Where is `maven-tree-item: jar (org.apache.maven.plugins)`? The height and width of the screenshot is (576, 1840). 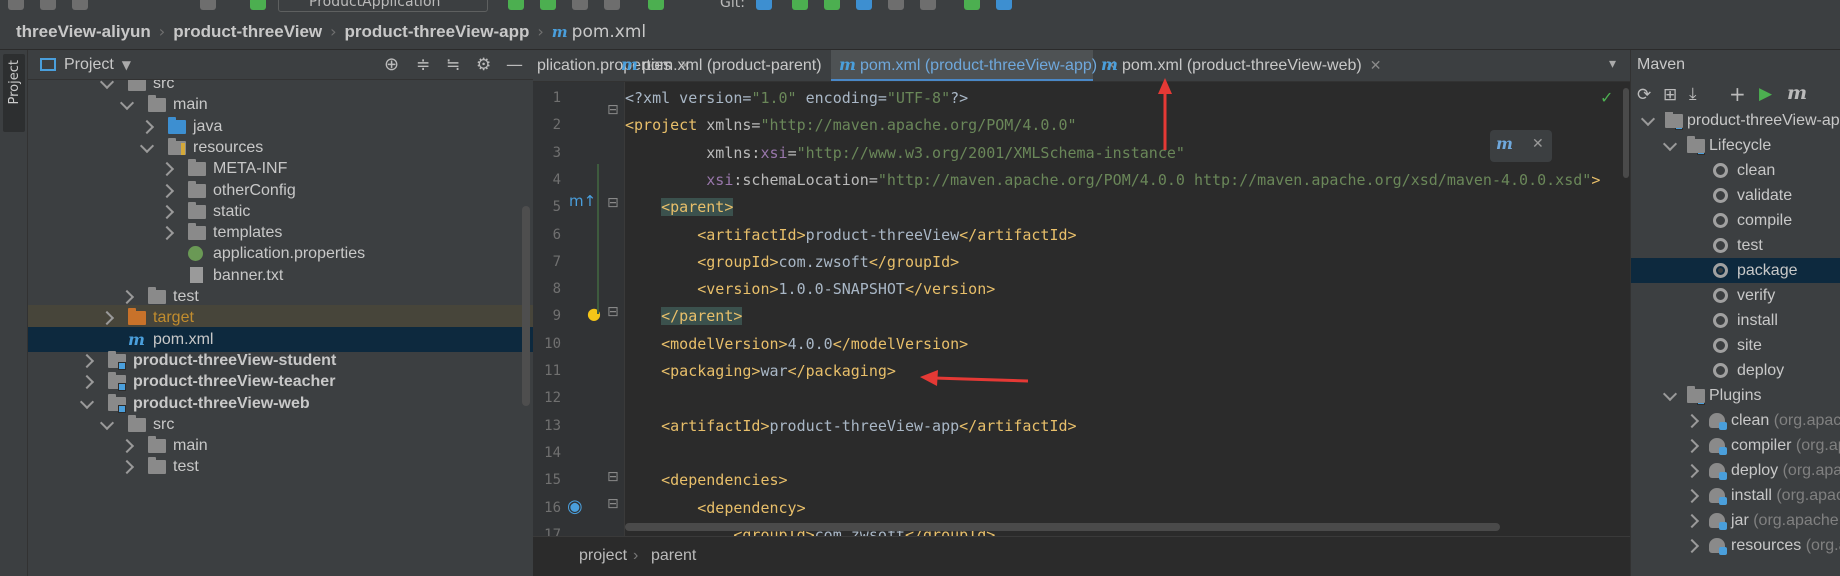 maven-tree-item: jar (org.apache.maven.plugins) is located at coordinates (1735, 520).